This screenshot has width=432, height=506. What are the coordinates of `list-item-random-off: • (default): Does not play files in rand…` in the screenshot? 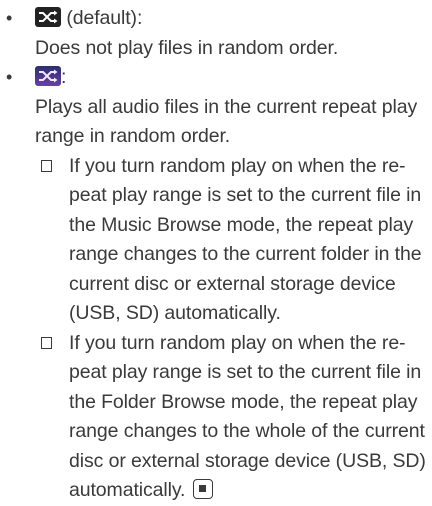 It's located at (216, 33).